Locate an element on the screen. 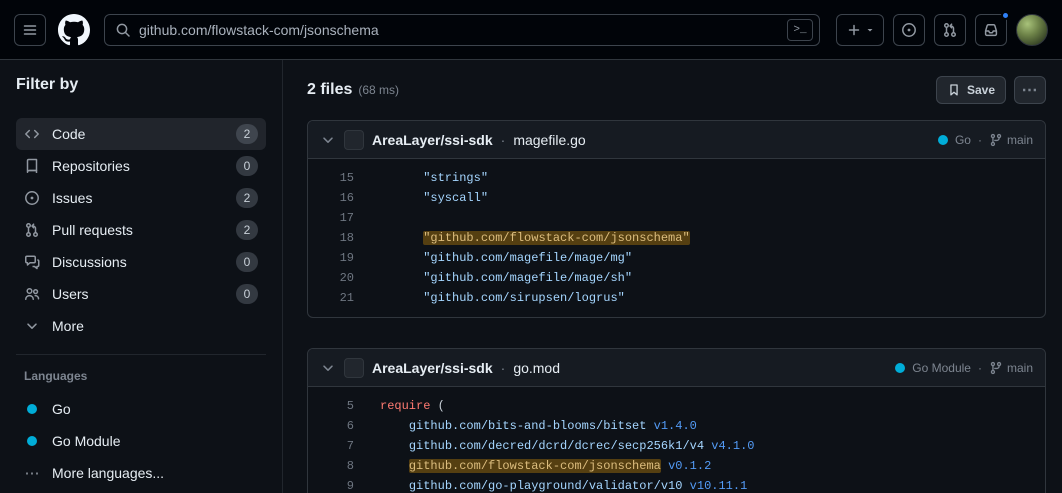  language-dot is located at coordinates (900, 367).